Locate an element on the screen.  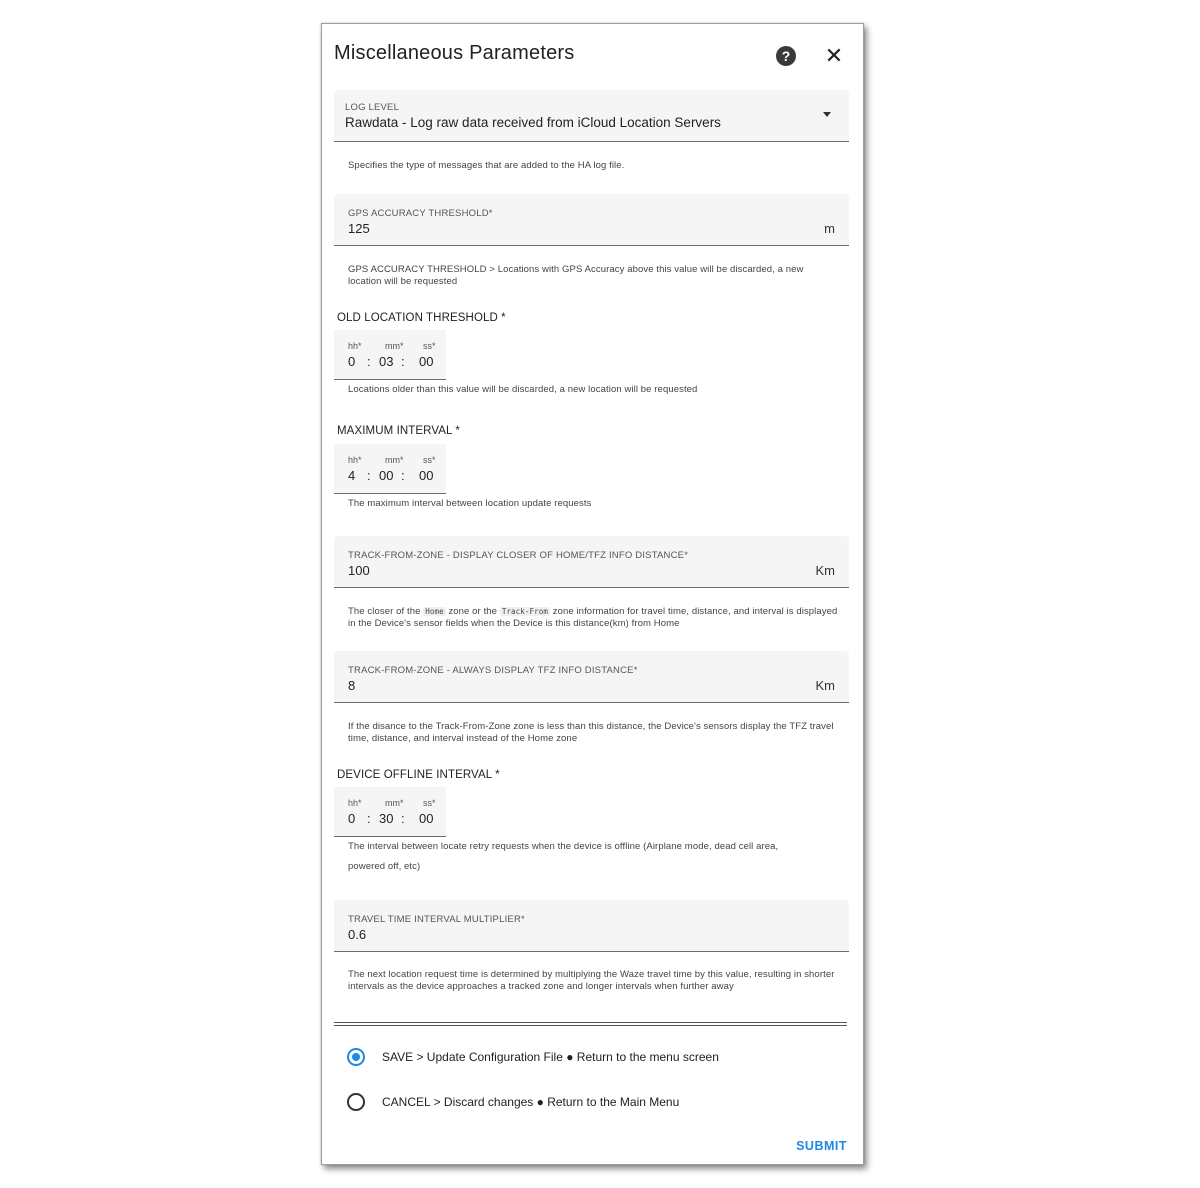
travel-multiplier-field: TRAVEL TIME INTERVAL MULTIPLIER* 0.6 is located at coordinates (591, 926).